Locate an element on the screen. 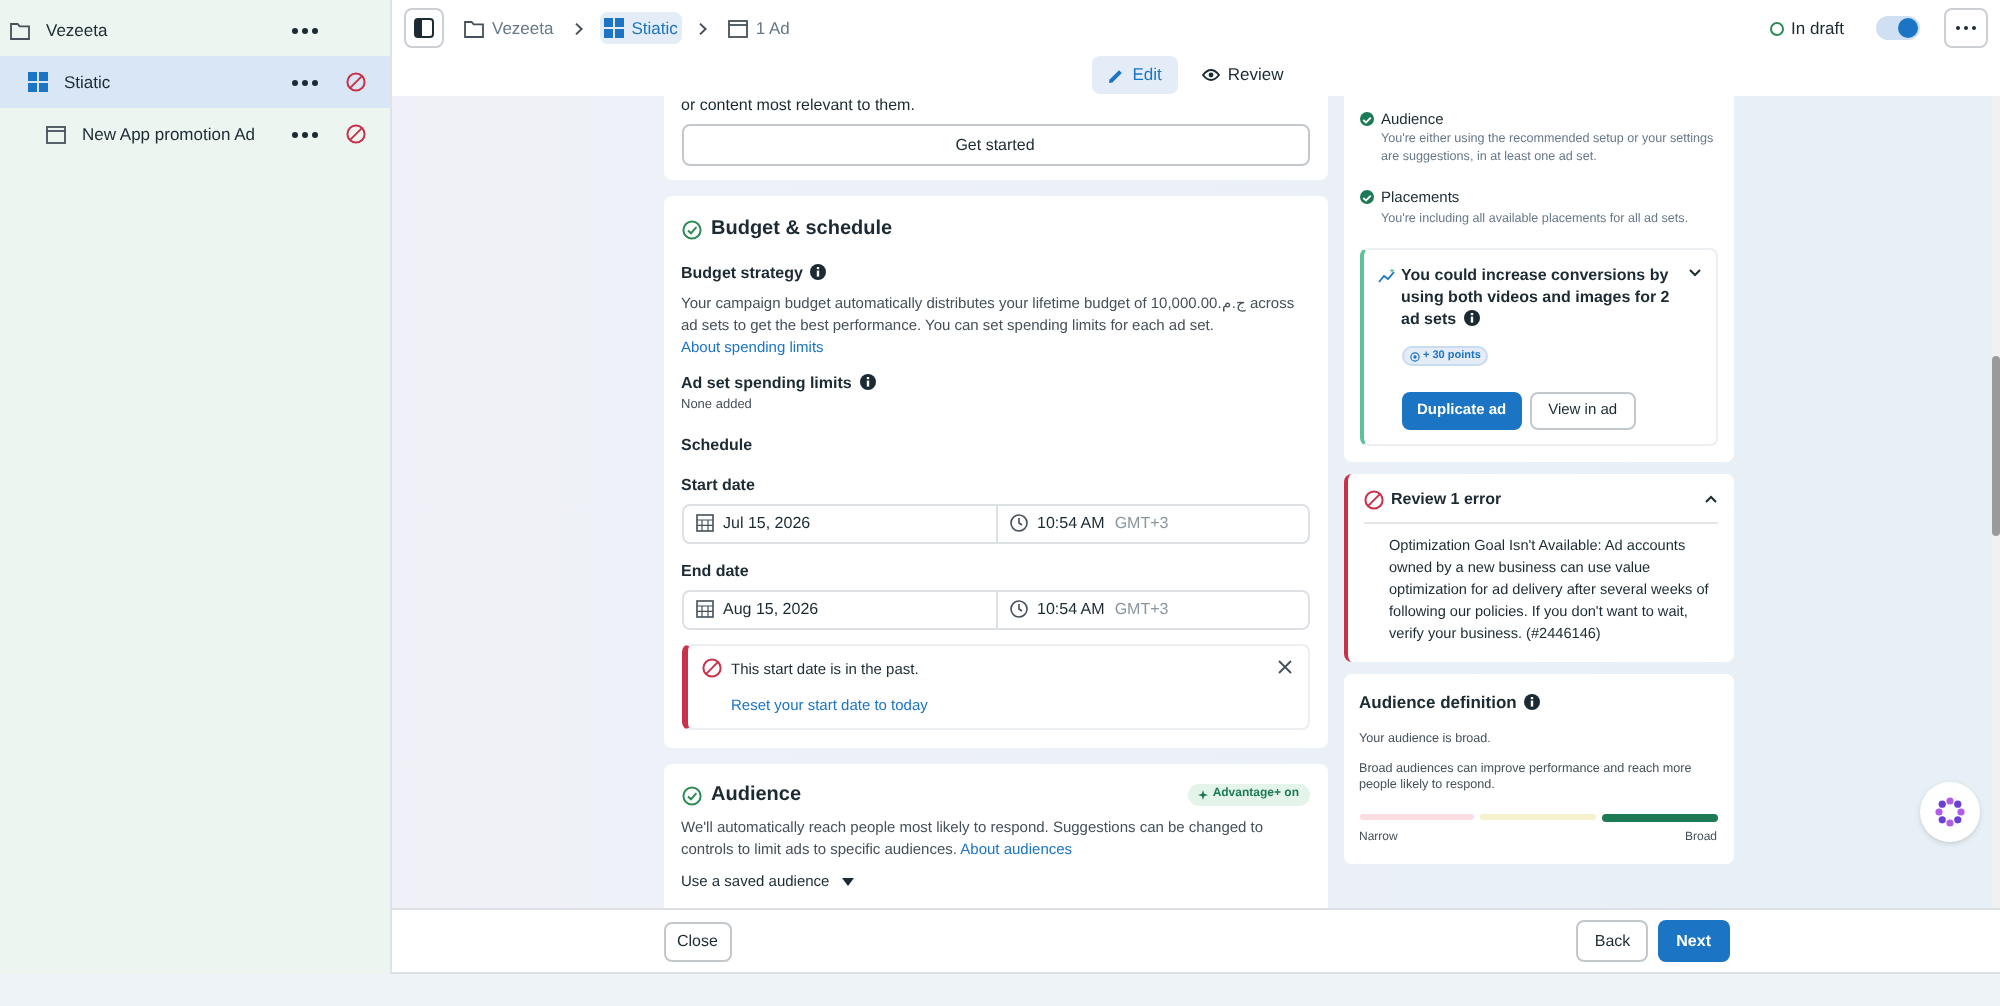  mode-tab: Review is located at coordinates (1242, 75).